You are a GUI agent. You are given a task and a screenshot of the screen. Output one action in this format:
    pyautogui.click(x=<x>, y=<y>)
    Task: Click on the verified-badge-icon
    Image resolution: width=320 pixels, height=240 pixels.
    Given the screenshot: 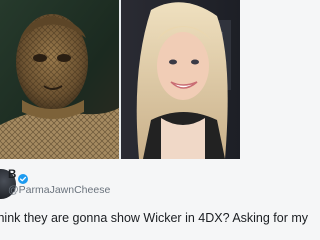 What is the action you would take?
    pyautogui.click(x=23, y=177)
    